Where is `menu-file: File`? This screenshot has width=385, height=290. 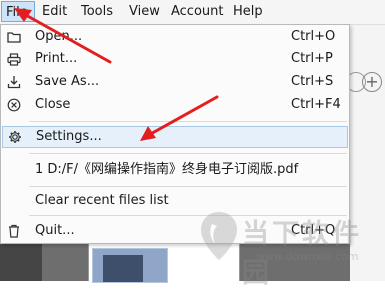 menu-file: File is located at coordinates (18, 11).